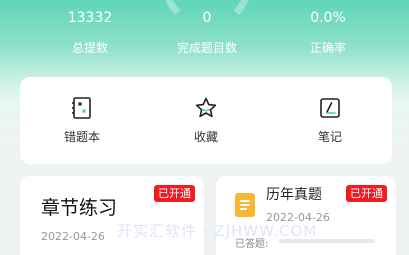  I want to click on star-icon, so click(206, 107).